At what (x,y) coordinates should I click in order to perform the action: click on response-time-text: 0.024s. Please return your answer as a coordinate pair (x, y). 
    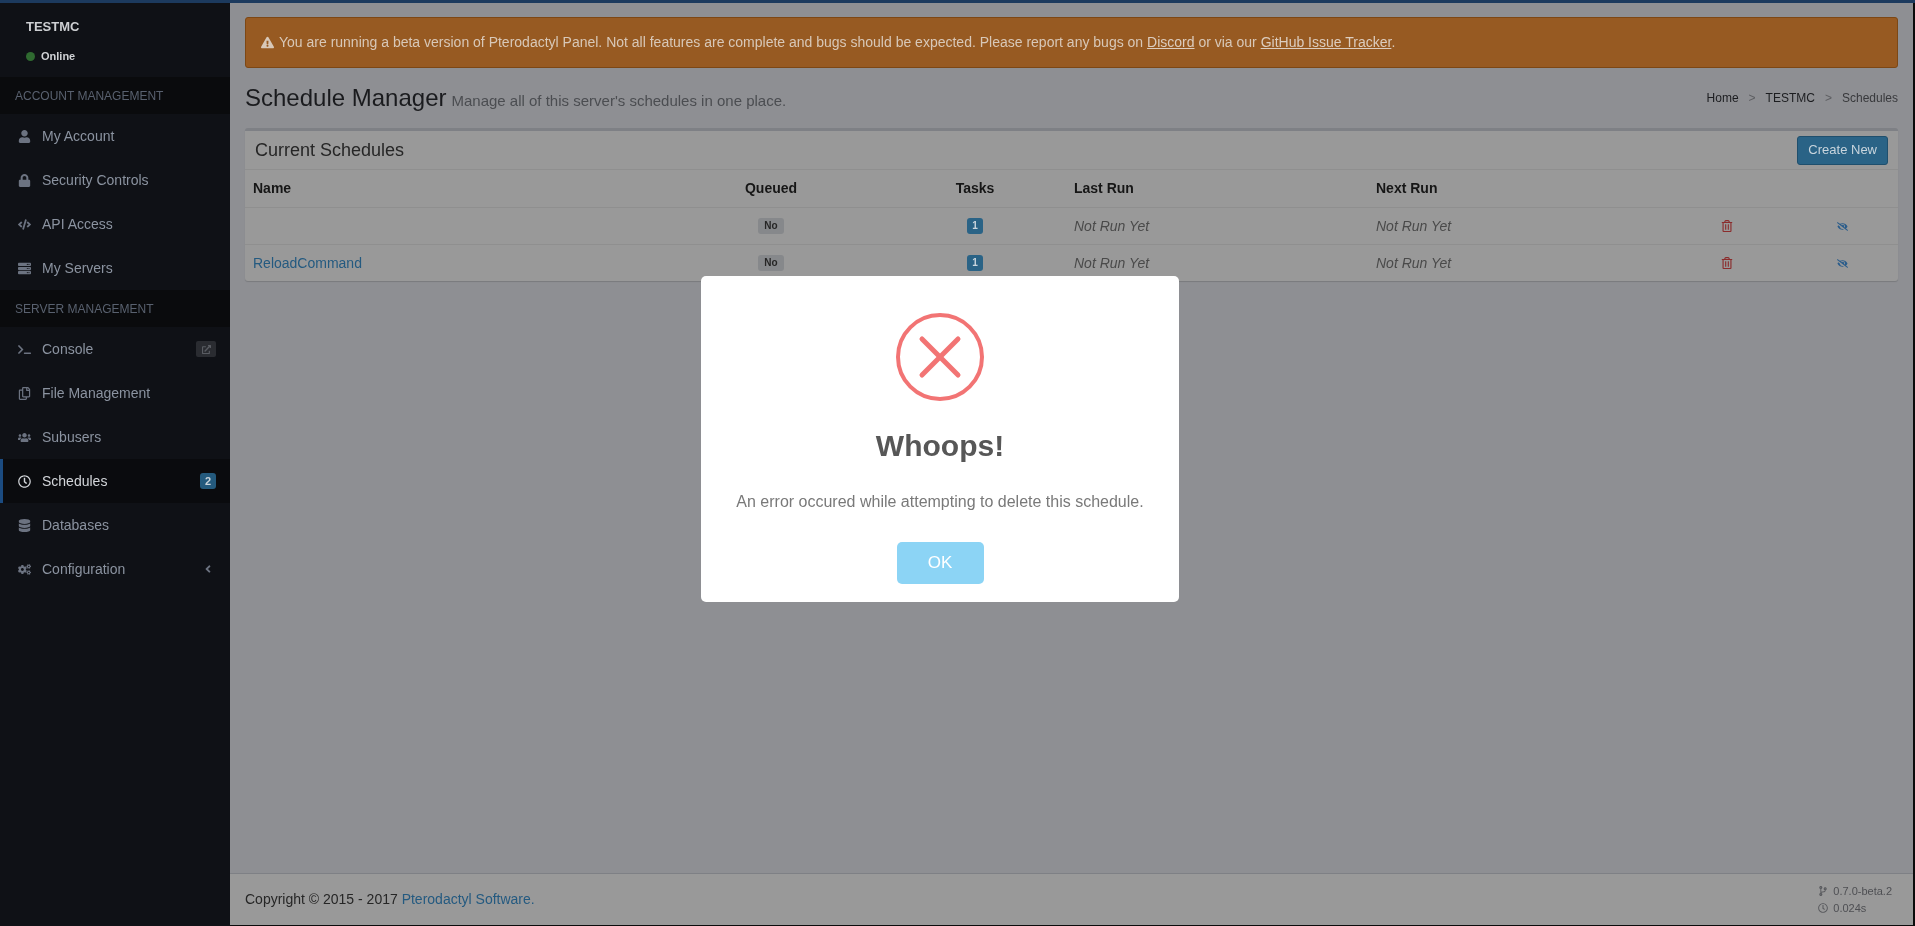
    Looking at the image, I should click on (1850, 908).